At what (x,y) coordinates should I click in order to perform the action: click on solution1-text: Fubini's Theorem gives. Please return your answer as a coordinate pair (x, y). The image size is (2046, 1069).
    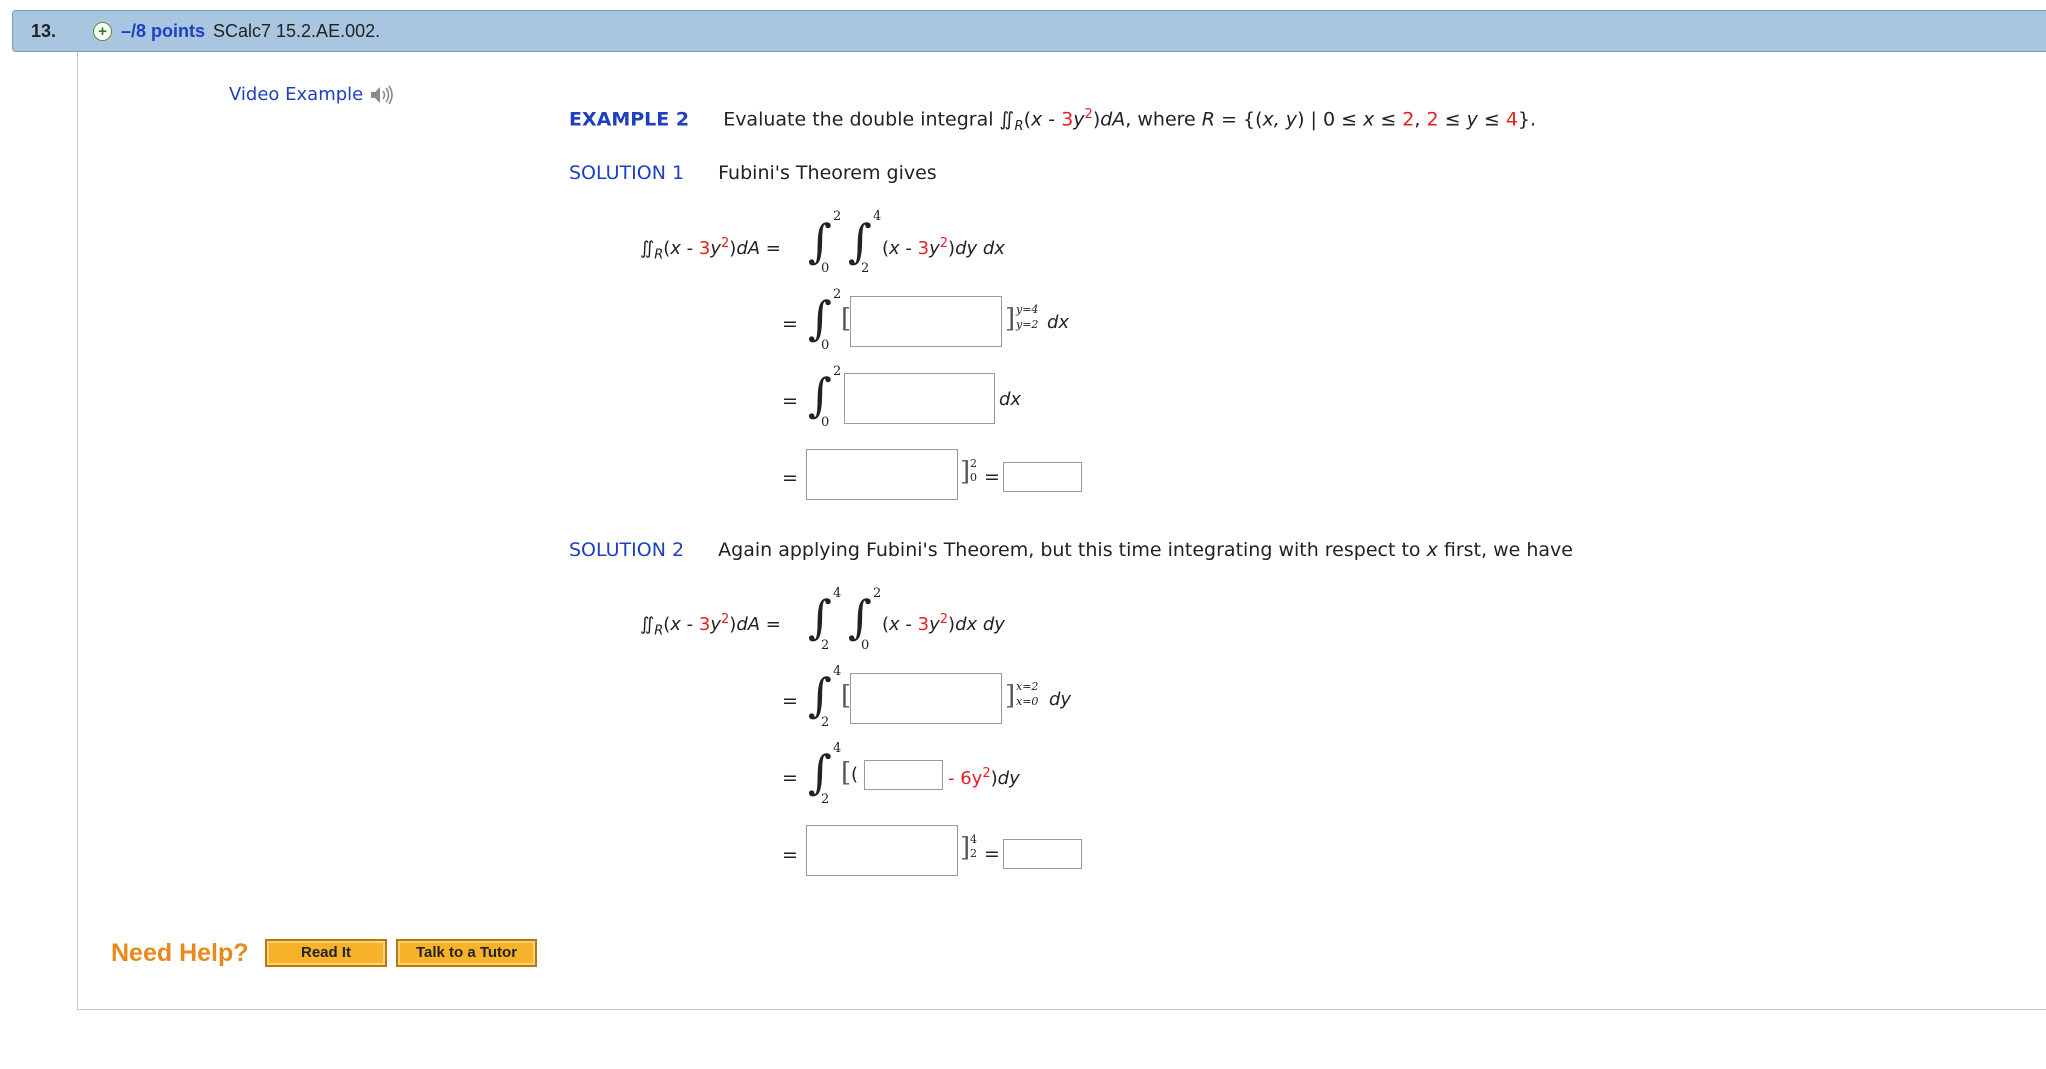
    Looking at the image, I should click on (827, 173).